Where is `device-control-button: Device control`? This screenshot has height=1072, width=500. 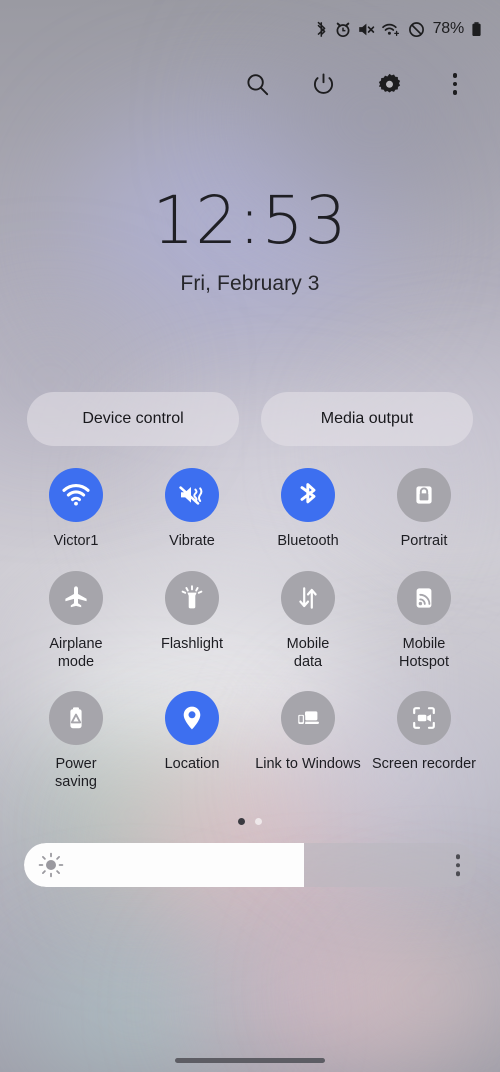 device-control-button: Device control is located at coordinates (133, 419).